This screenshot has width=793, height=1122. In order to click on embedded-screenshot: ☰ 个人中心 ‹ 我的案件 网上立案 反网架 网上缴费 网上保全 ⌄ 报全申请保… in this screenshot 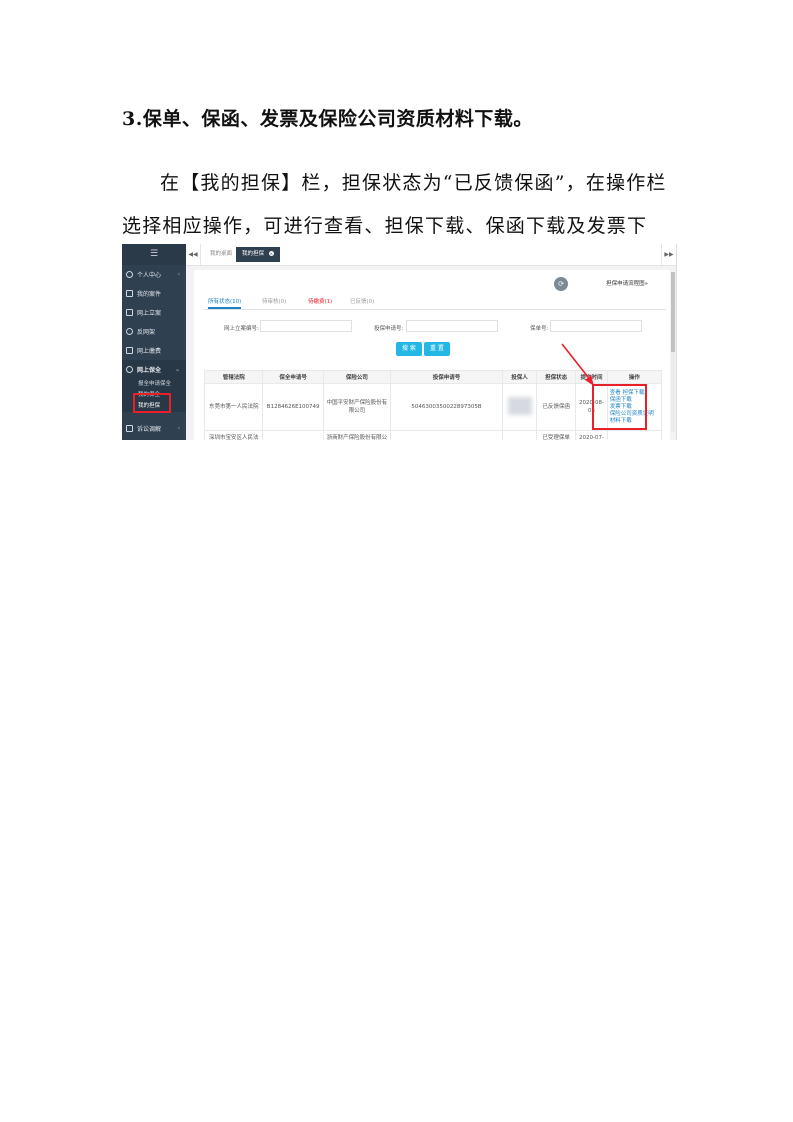, I will do `click(399, 342)`.